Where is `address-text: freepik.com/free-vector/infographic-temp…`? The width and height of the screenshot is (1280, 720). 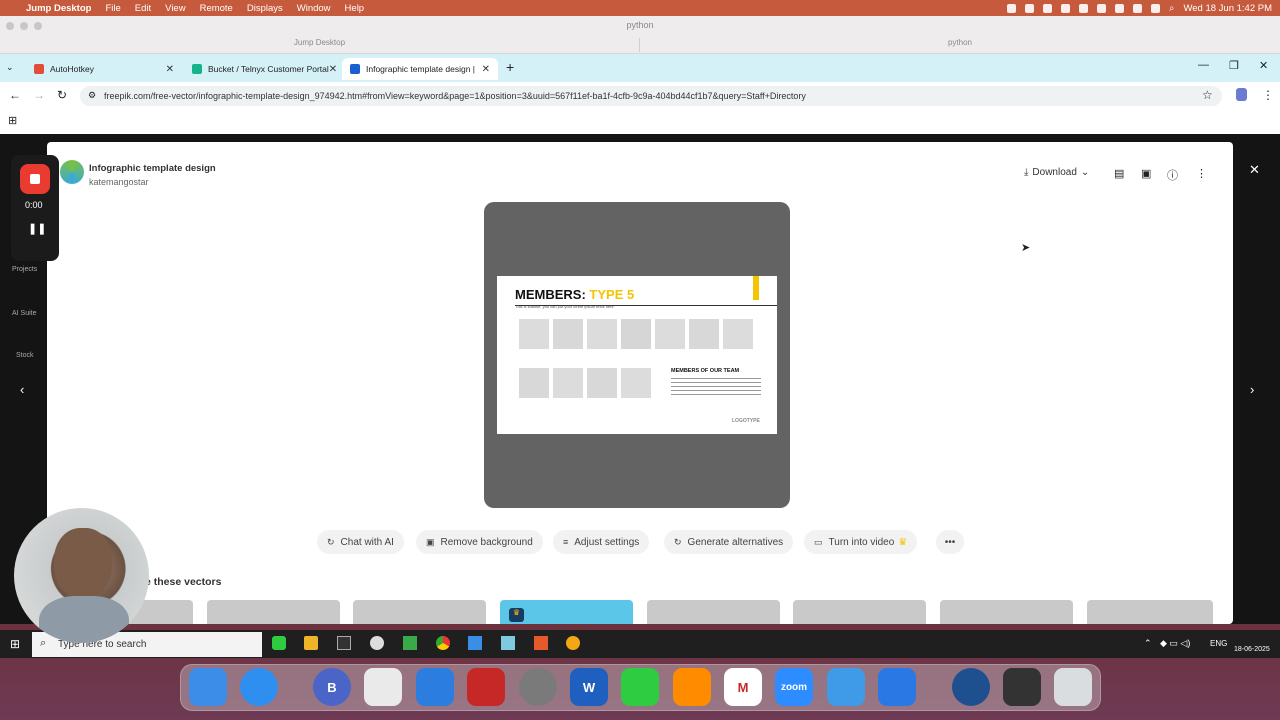 address-text: freepik.com/free-vector/infographic-temp… is located at coordinates (455, 96).